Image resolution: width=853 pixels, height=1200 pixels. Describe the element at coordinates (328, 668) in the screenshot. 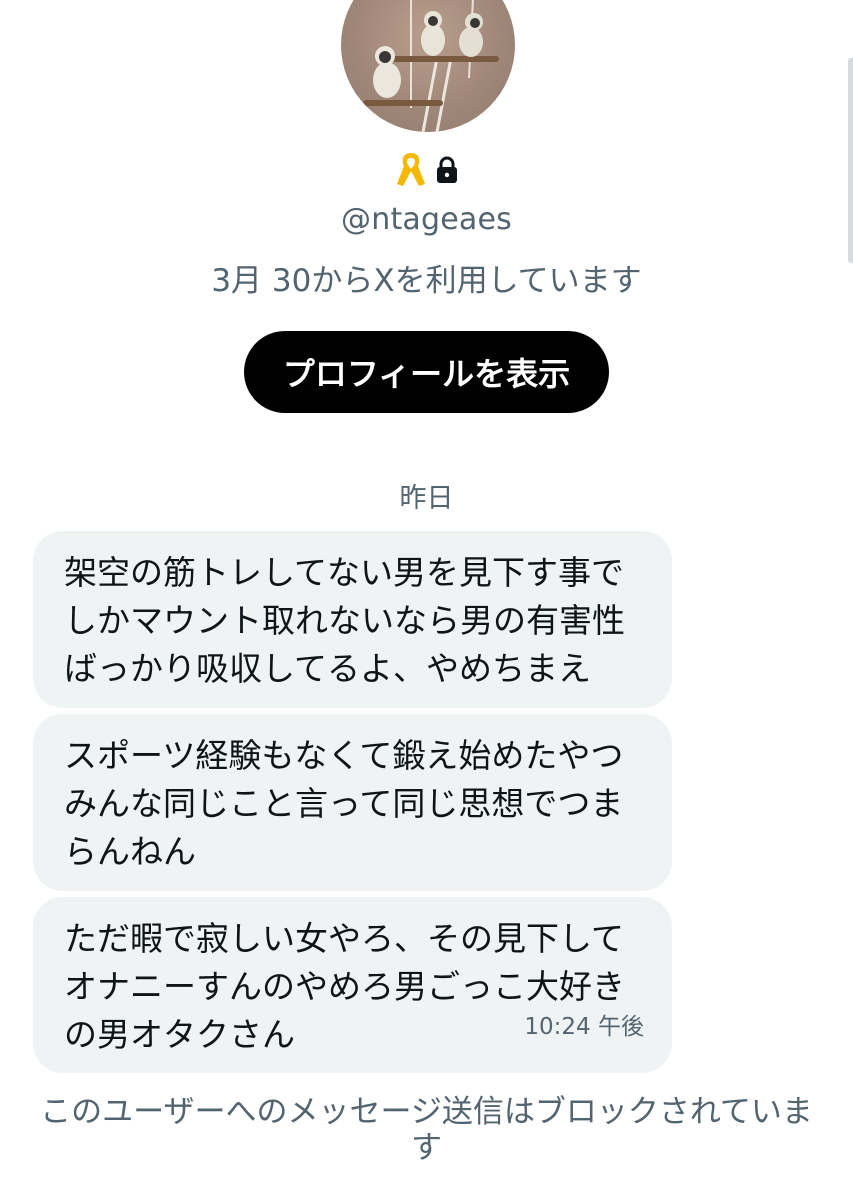

I see `message-text-line: ばっかり吸収してるよ、やめちまえ` at that location.